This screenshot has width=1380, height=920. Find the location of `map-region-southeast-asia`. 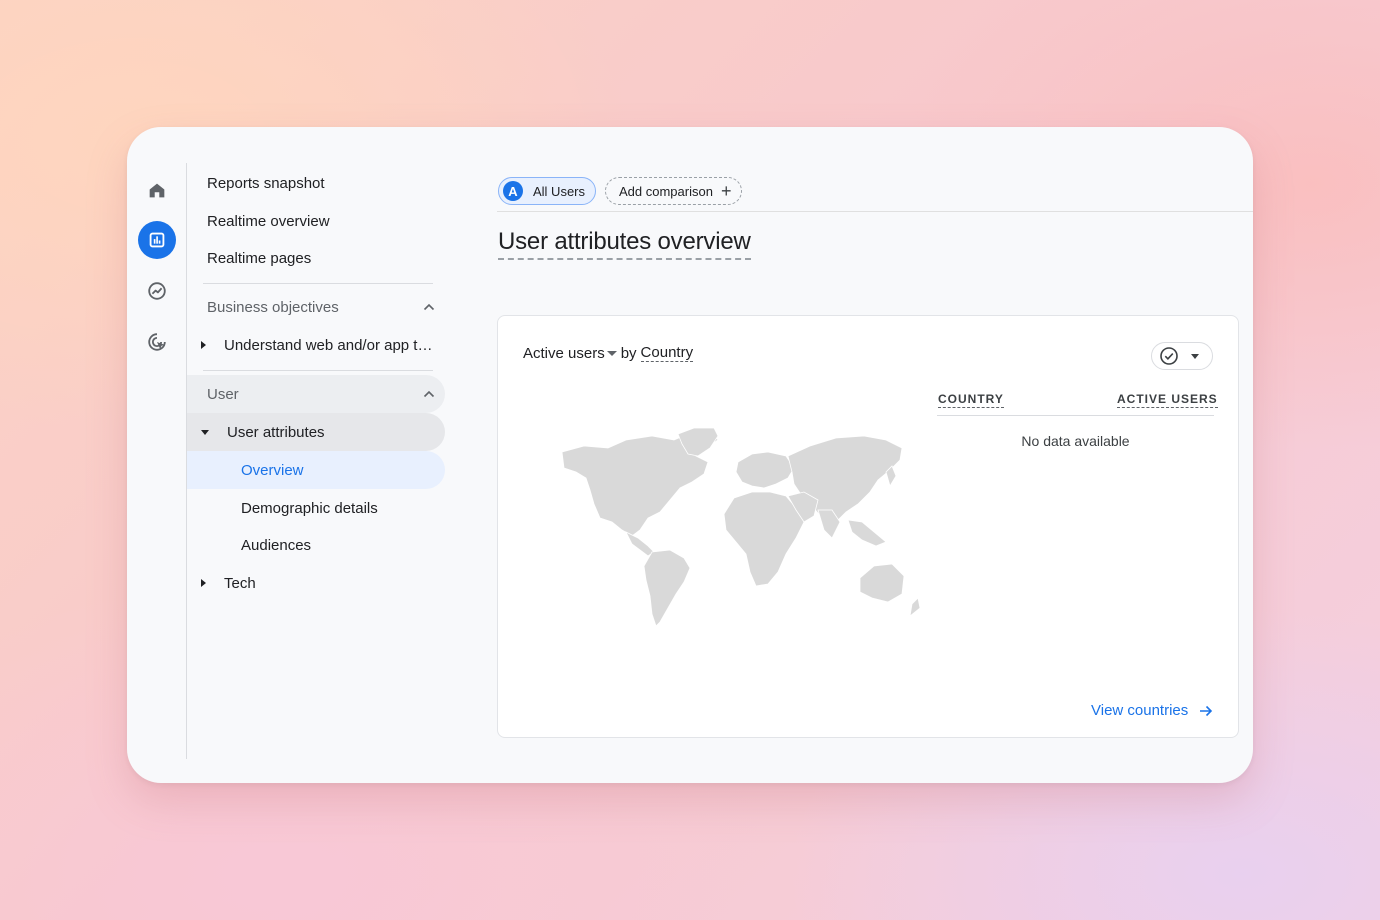

map-region-southeast-asia is located at coordinates (867, 533).